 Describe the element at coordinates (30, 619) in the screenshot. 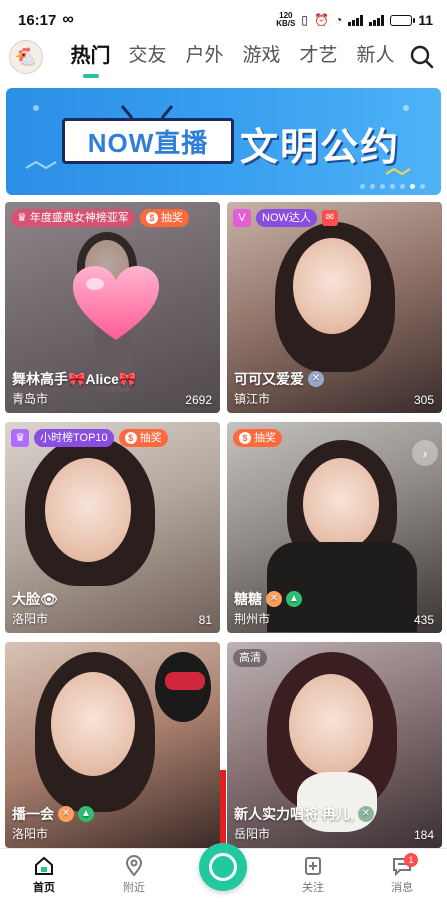

I see `streamer-city: 洛阳市` at that location.